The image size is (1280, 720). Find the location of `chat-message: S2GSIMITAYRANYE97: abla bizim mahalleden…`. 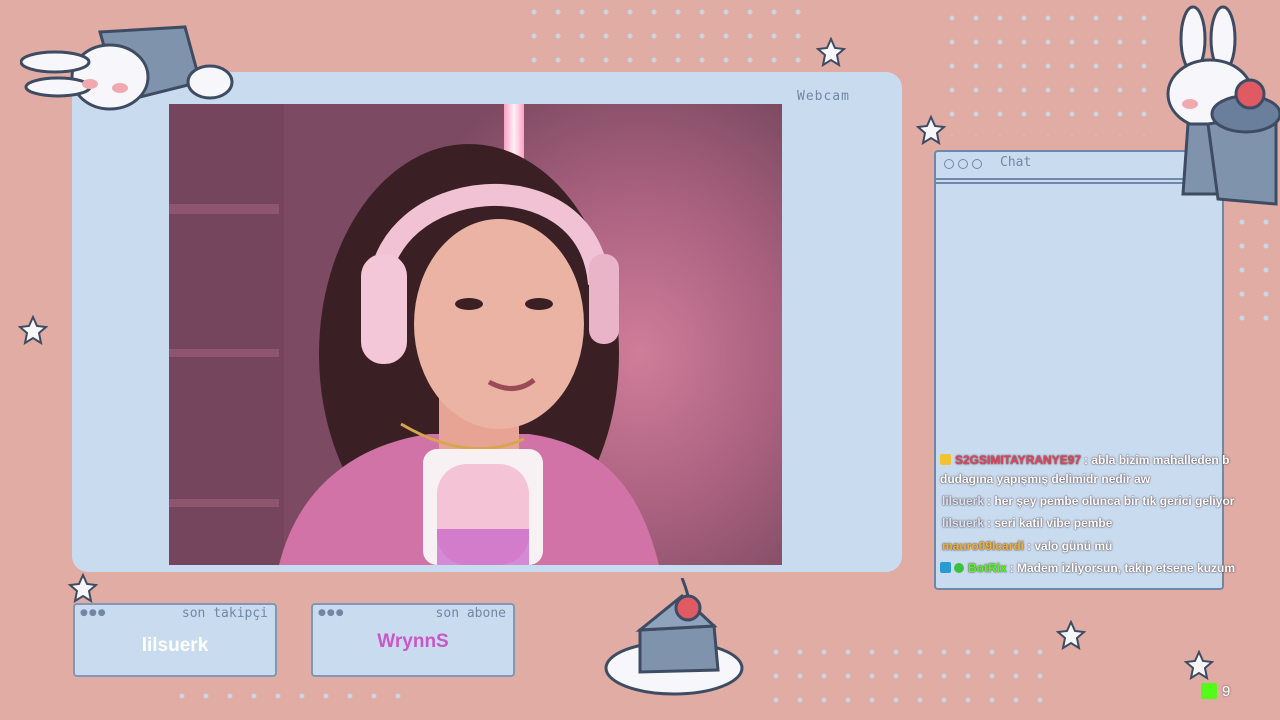

chat-message: S2GSIMITAYRANYE97: abla bizim mahalleden… is located at coordinates (1084, 460).